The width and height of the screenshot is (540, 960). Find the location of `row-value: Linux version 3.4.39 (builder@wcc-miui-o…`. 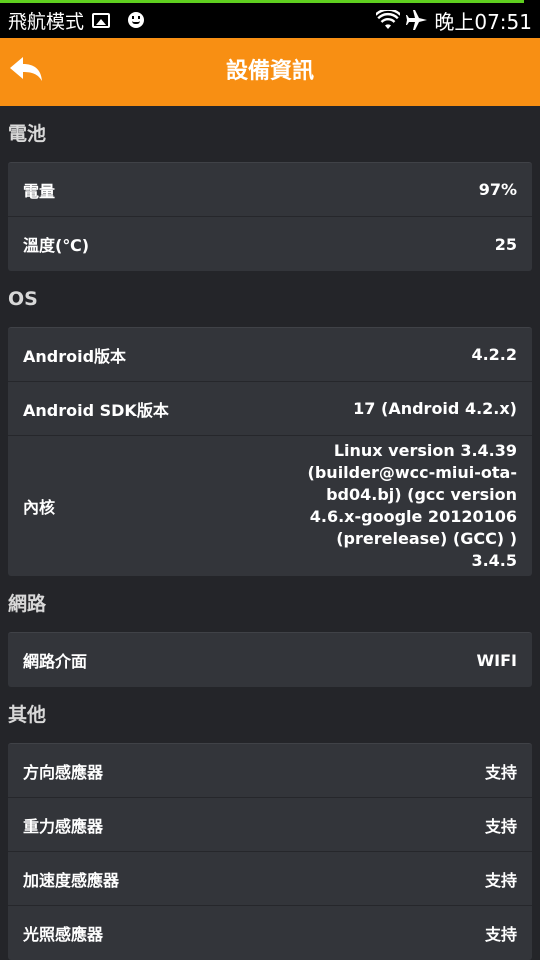

row-value: Linux version 3.4.39 (builder@wcc-miui-o… is located at coordinates (412, 505).